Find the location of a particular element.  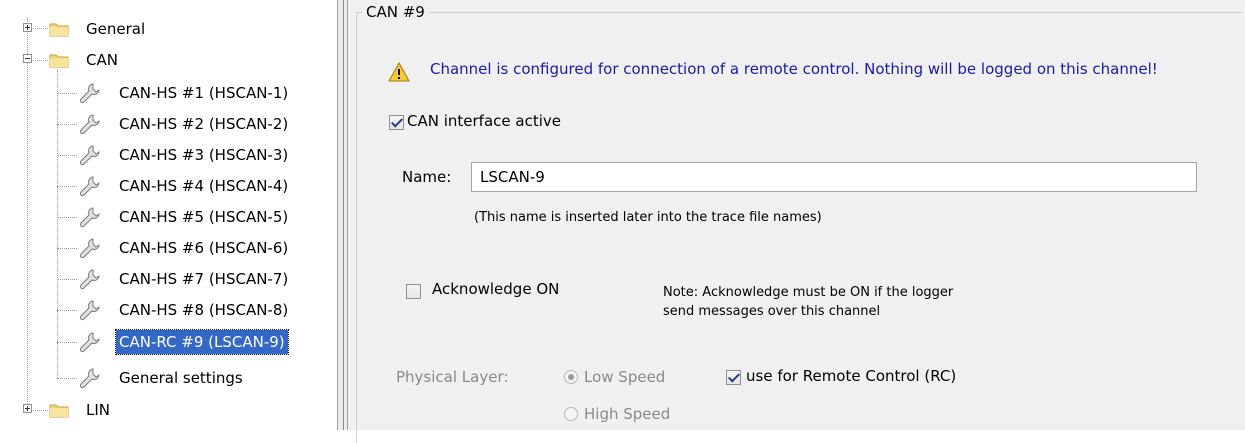

tree-item-label: General settings is located at coordinates (181, 378).